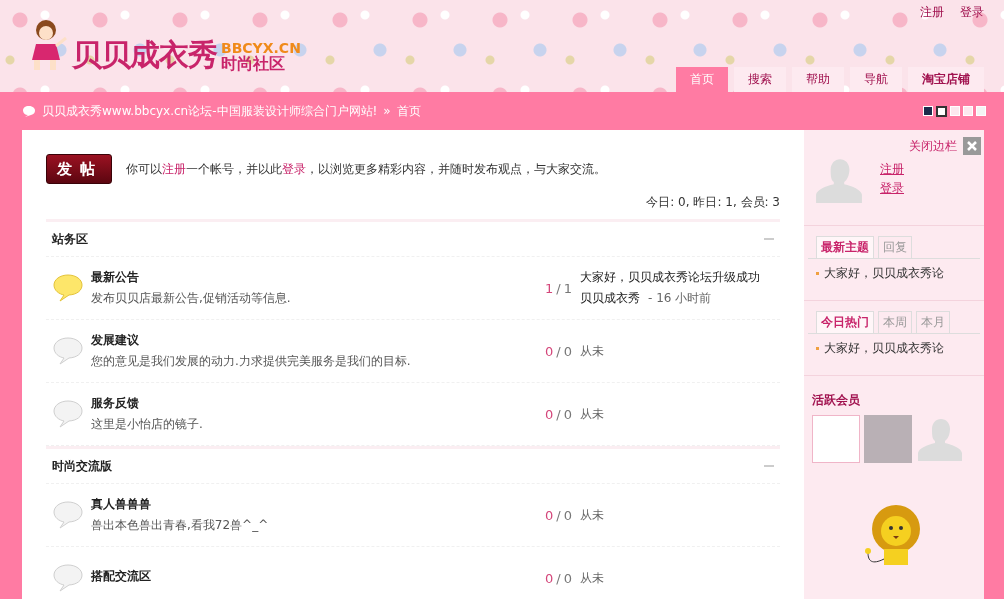 Image resolution: width=1004 pixels, height=599 pixels. Describe the element at coordinates (836, 400) in the screenshot. I see `active-members-title: 活跃会员` at that location.